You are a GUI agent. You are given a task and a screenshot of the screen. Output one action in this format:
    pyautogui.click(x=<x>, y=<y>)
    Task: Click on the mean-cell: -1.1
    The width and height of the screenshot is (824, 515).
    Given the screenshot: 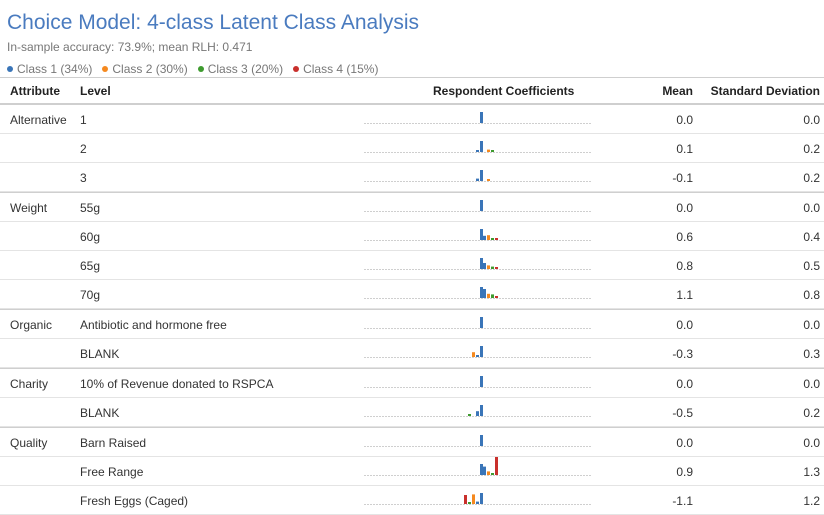 What is the action you would take?
    pyautogui.click(x=682, y=501)
    